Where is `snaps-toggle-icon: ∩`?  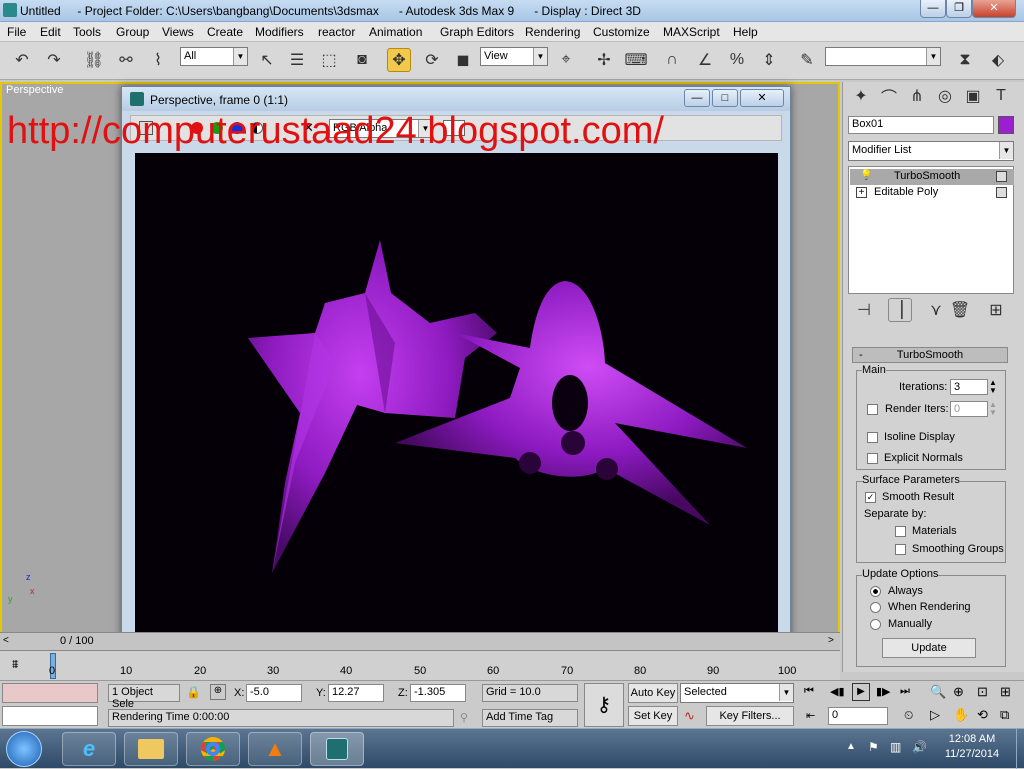 snaps-toggle-icon: ∩ is located at coordinates (672, 60).